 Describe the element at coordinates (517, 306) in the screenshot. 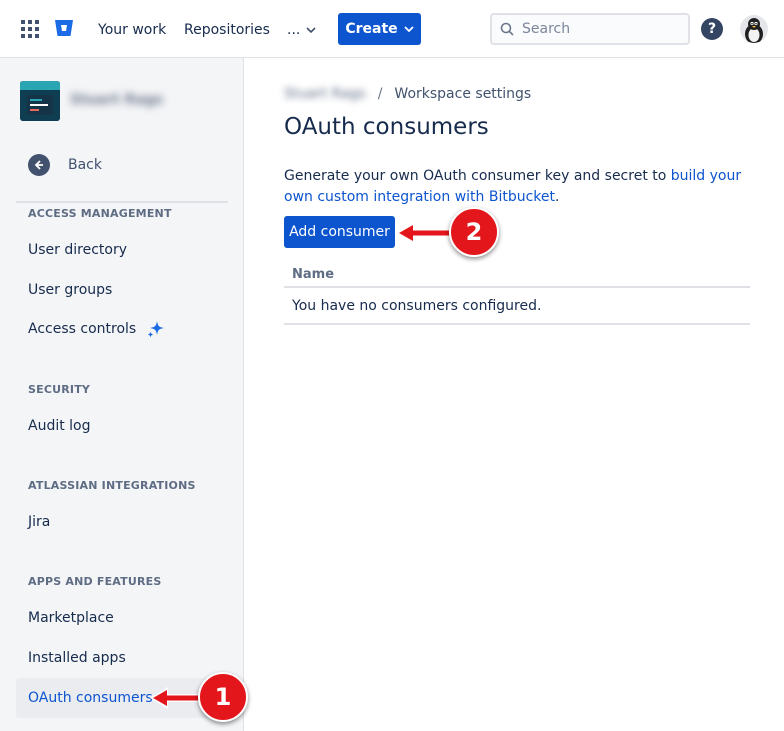

I see `table-empty-row: You have no consumers configured.` at that location.